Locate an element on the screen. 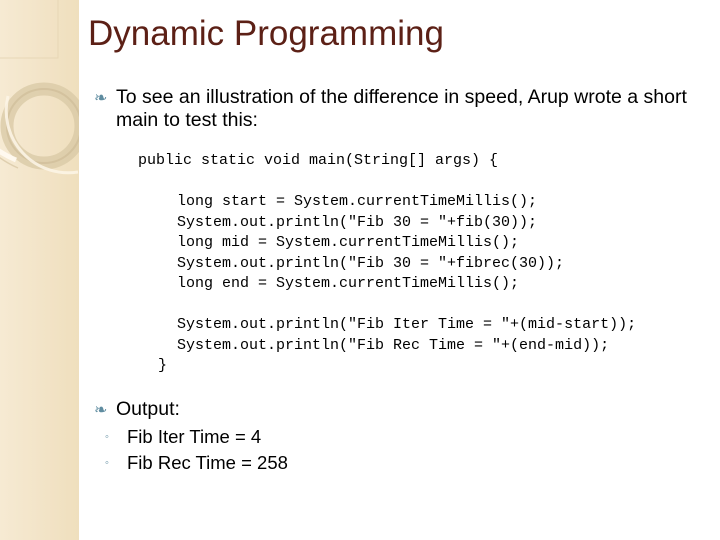 This screenshot has height=540, width=720. decorative-side-band is located at coordinates (39, 270).